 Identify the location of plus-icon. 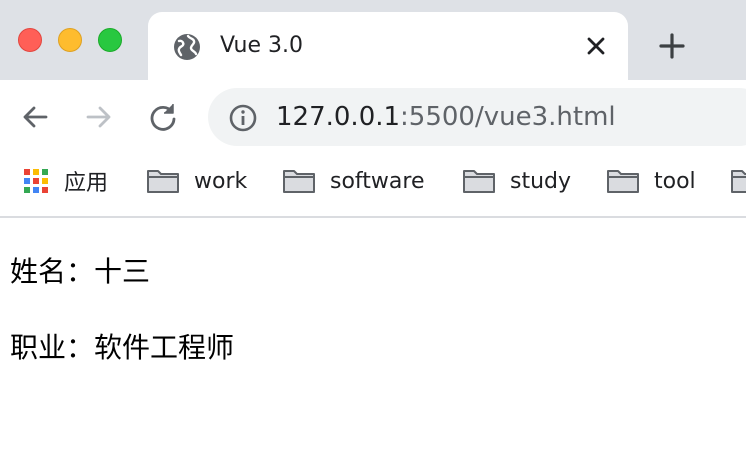
(672, 46).